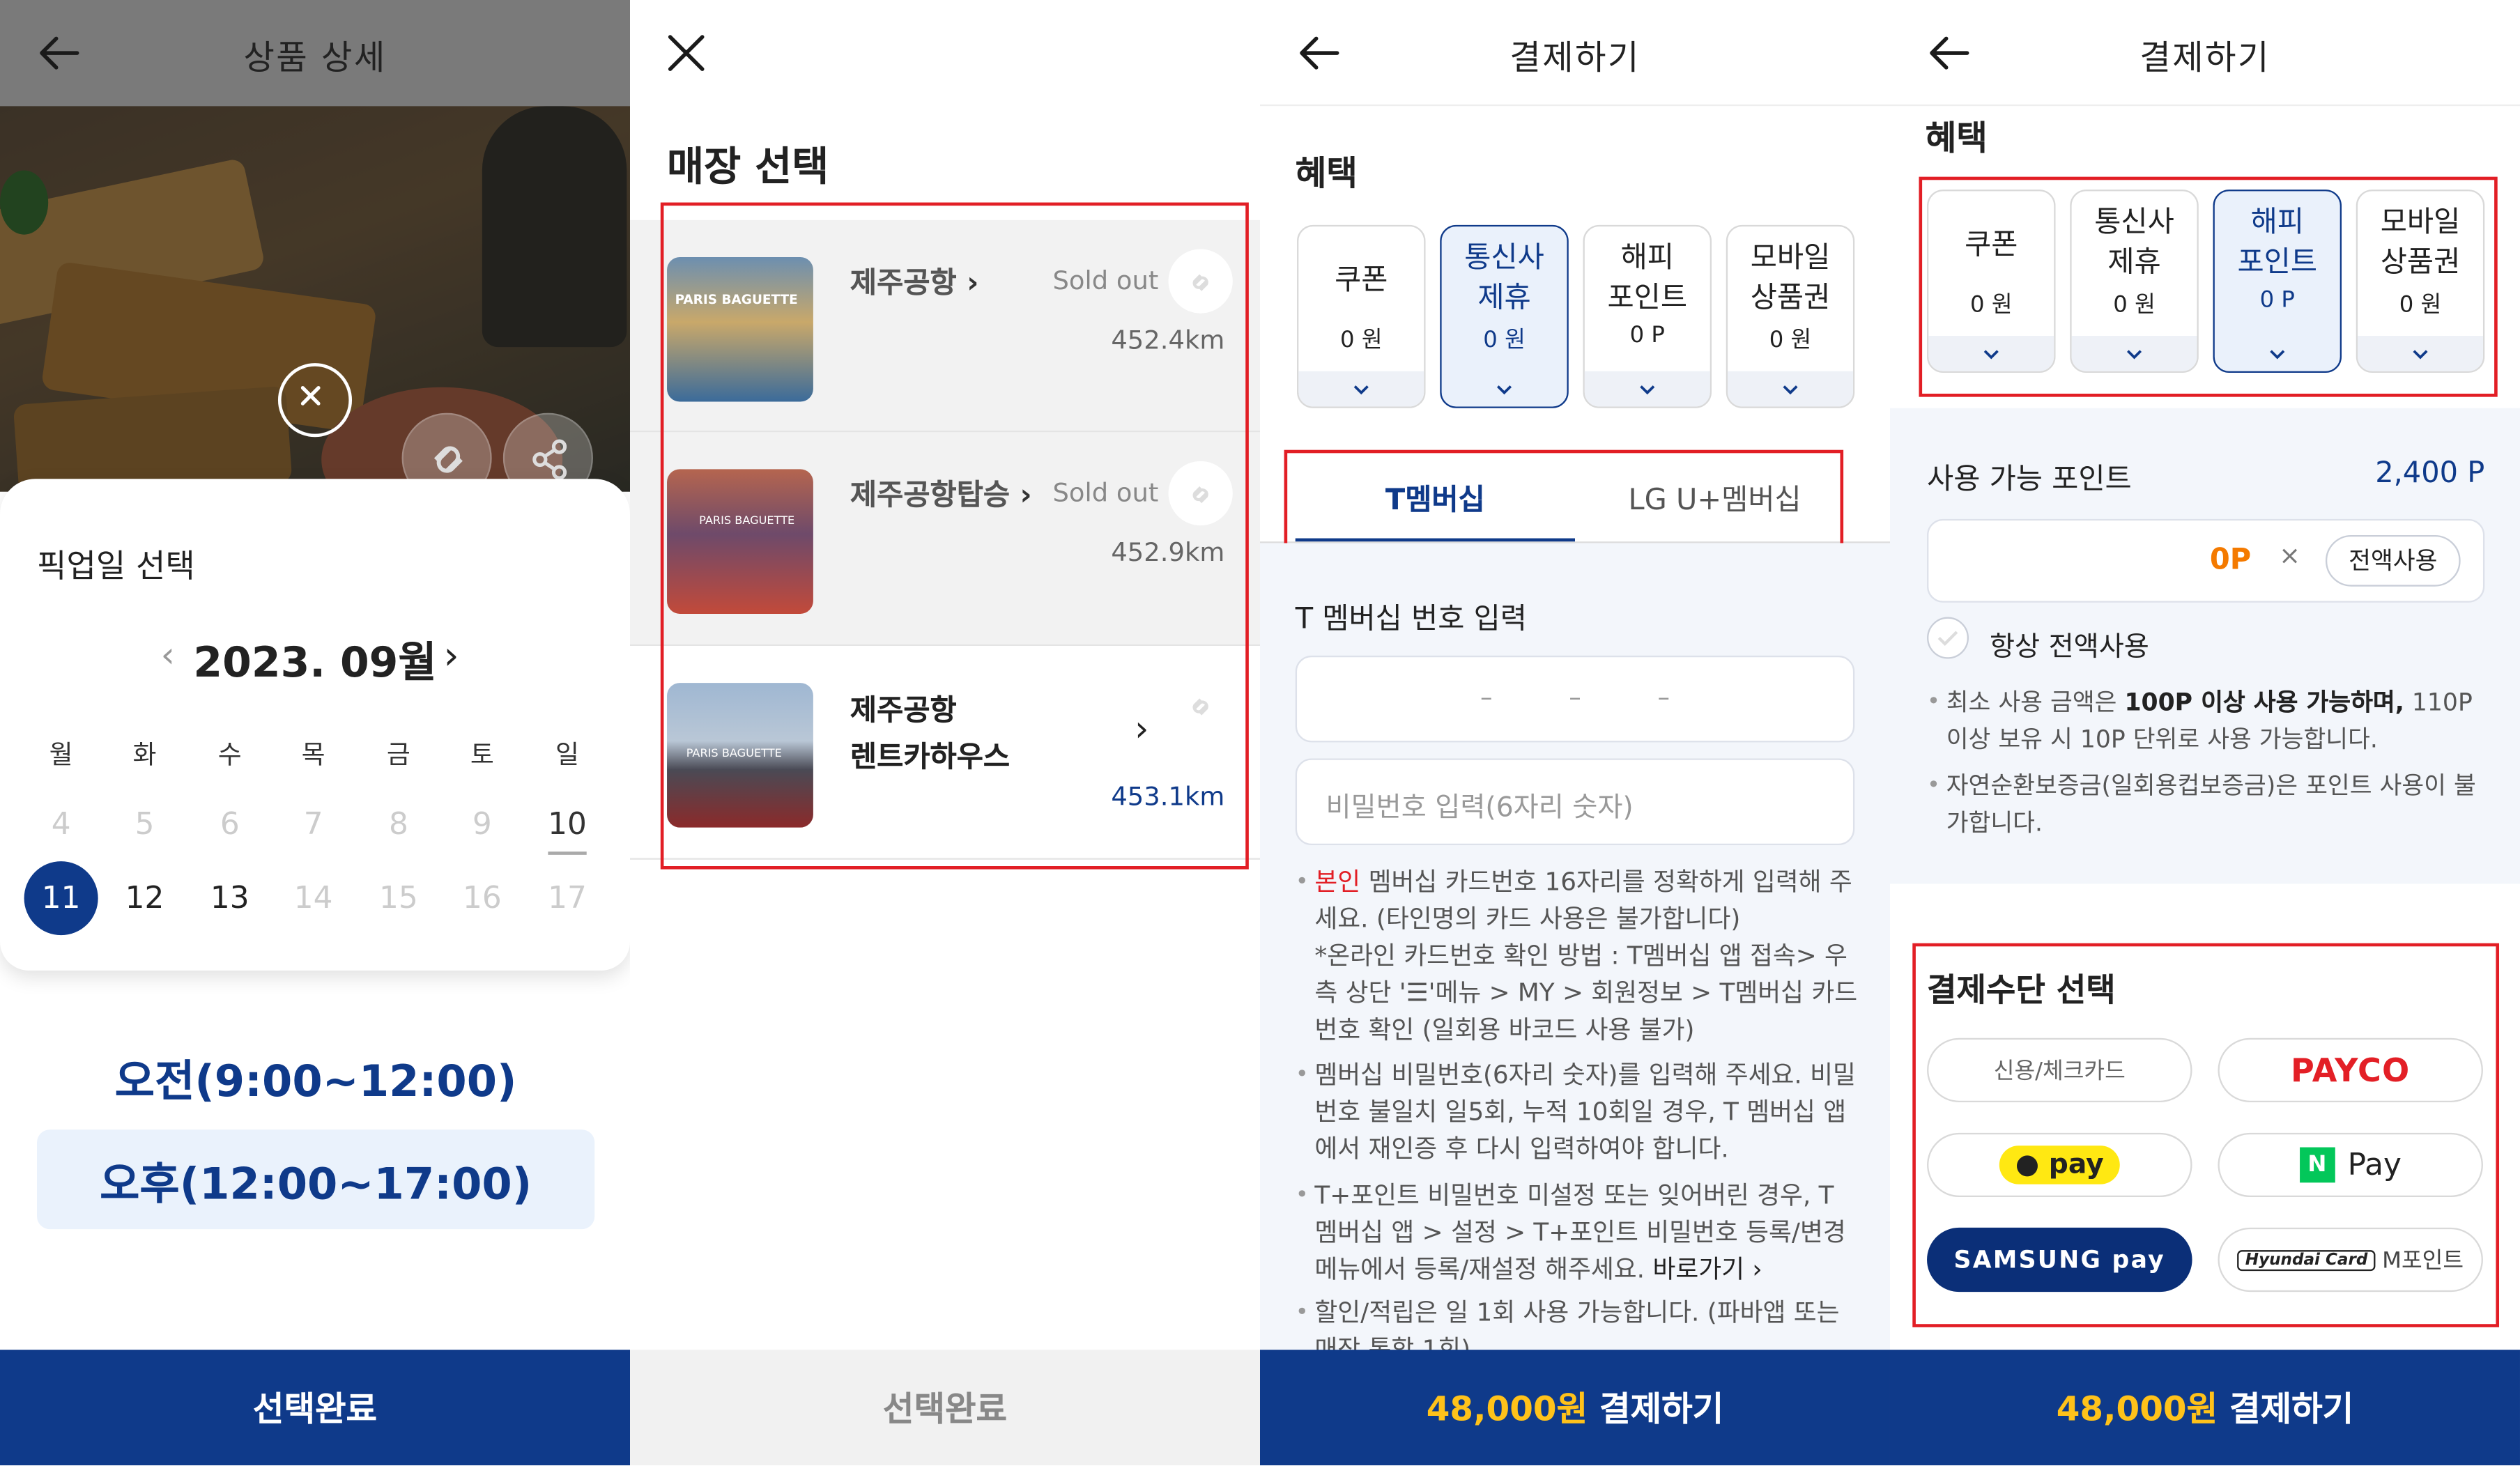  What do you see at coordinates (2134, 281) in the screenshot?
I see `tab-carrier: 통신사 제휴 0 원` at bounding box center [2134, 281].